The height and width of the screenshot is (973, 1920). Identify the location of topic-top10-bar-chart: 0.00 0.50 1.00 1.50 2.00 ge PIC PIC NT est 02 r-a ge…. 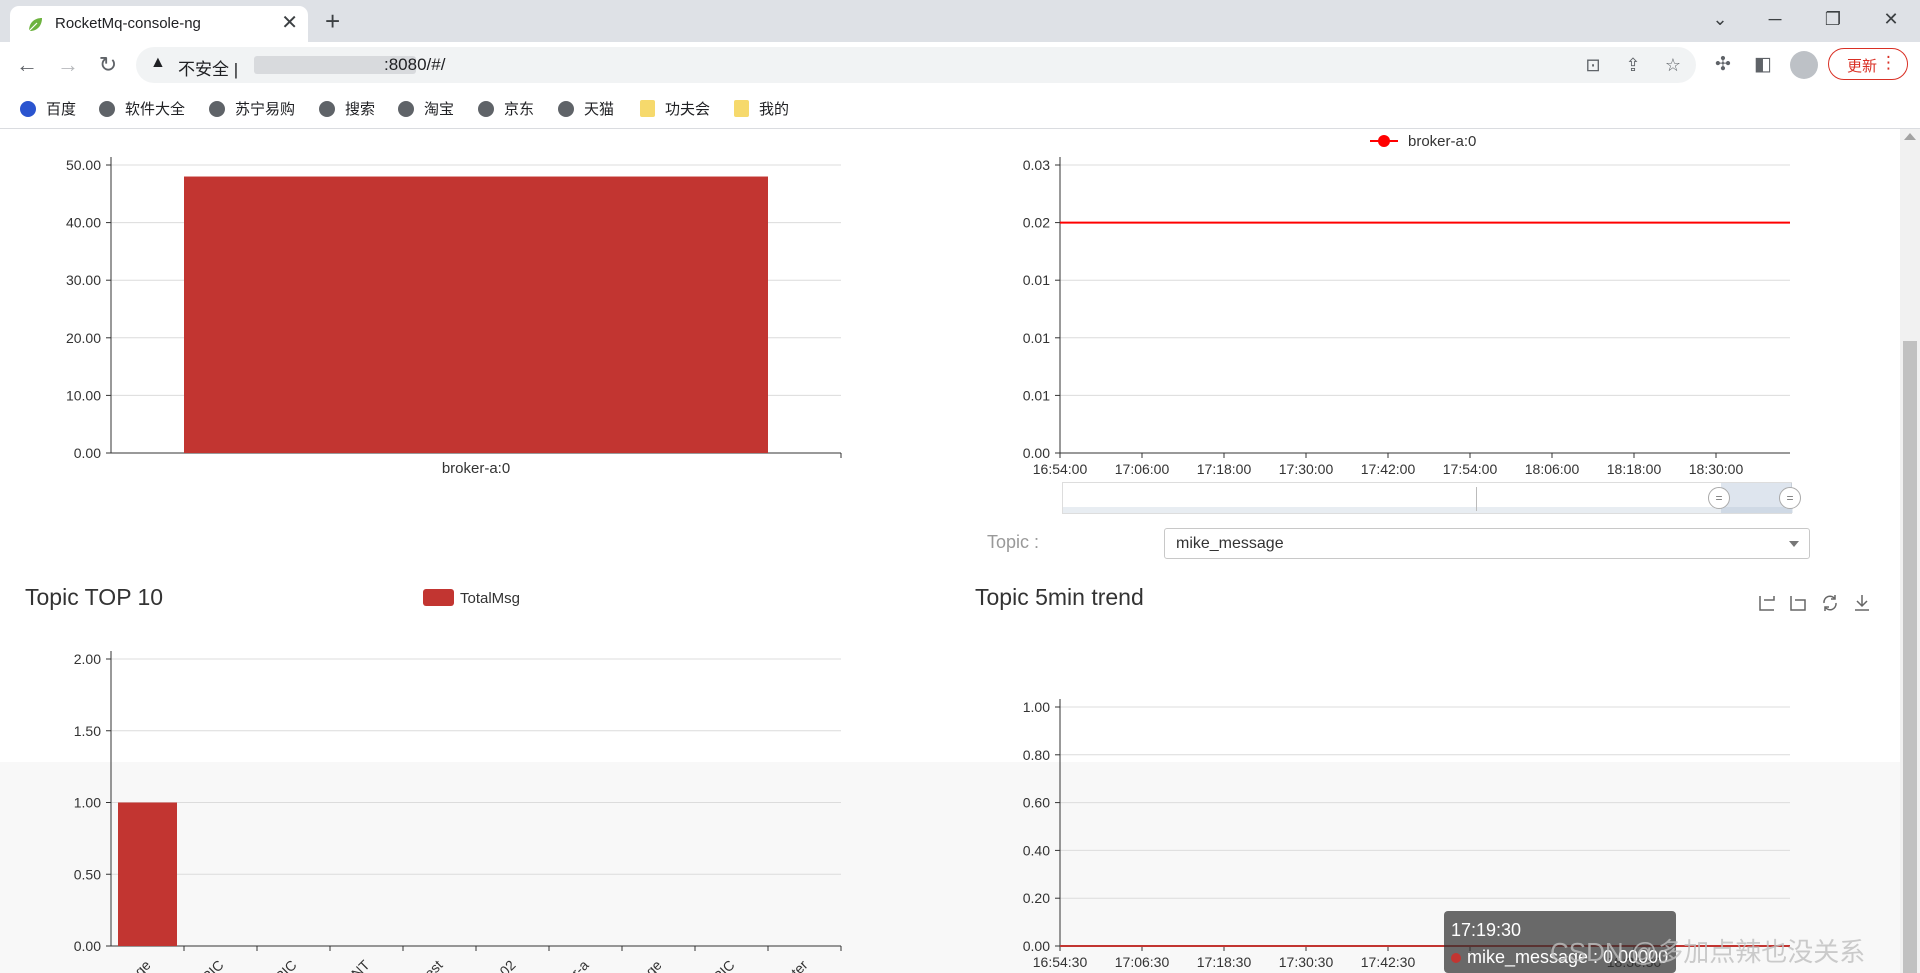
(458, 812).